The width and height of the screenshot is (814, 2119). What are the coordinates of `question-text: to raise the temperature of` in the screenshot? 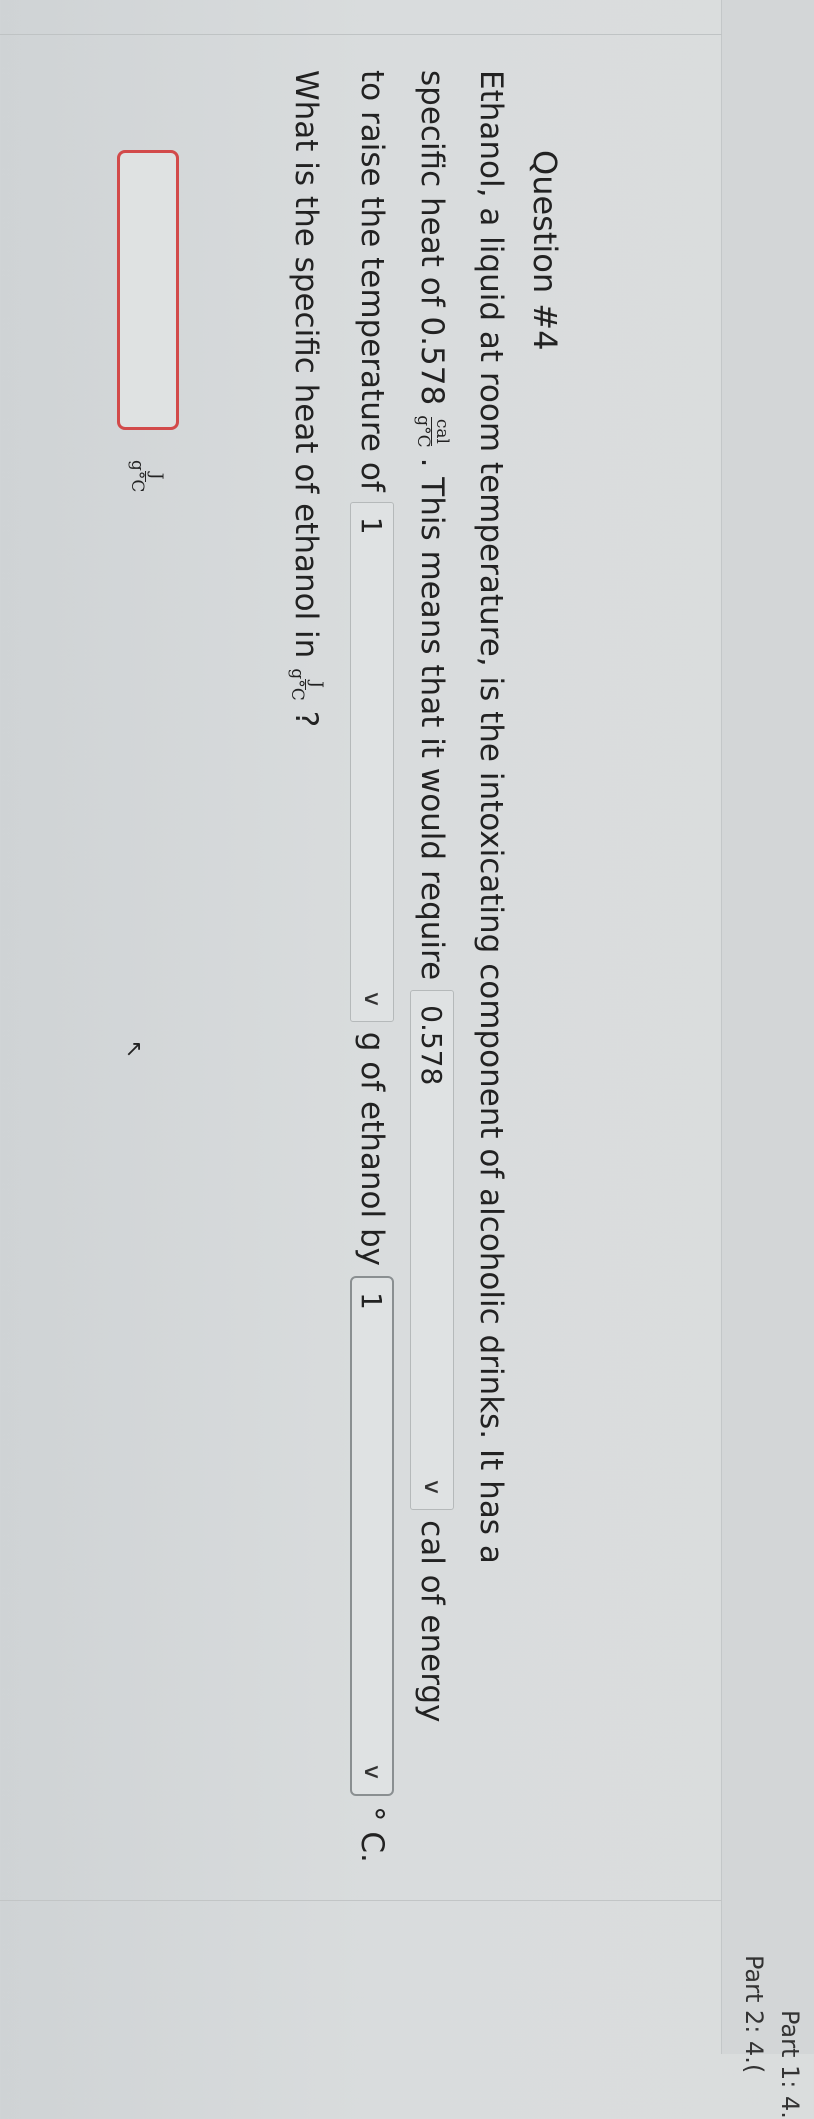 It's located at (372, 281).